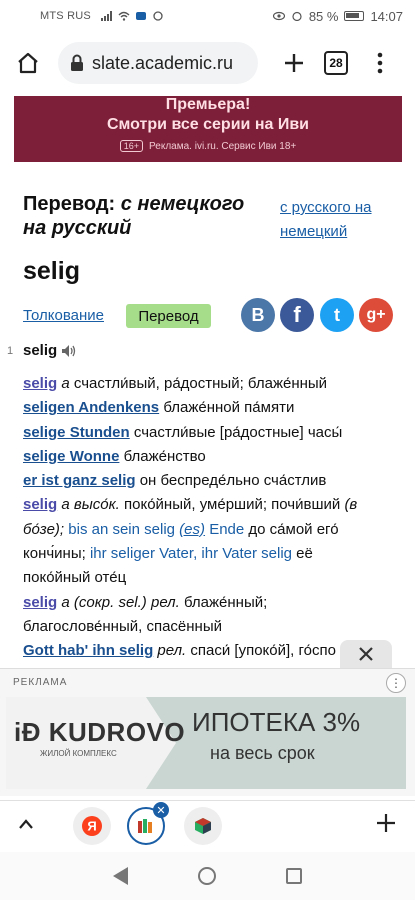  I want to click on googleplus-share-button: g+, so click(376, 315).